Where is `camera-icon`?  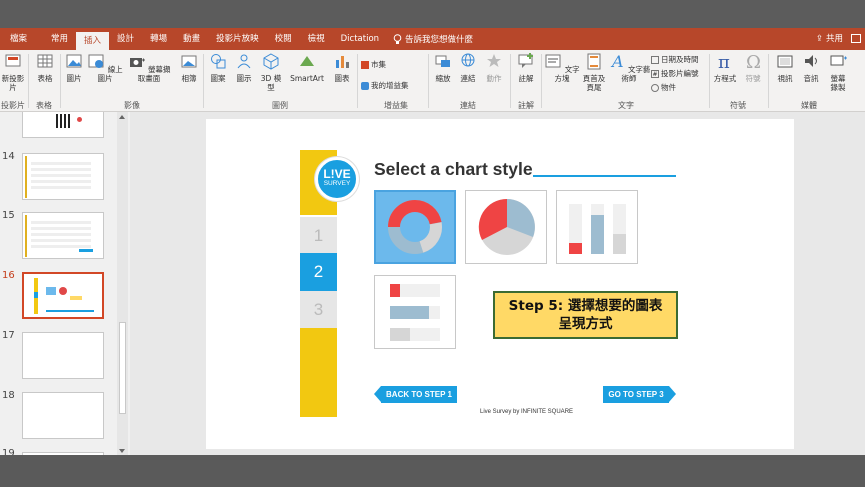 camera-icon is located at coordinates (137, 62).